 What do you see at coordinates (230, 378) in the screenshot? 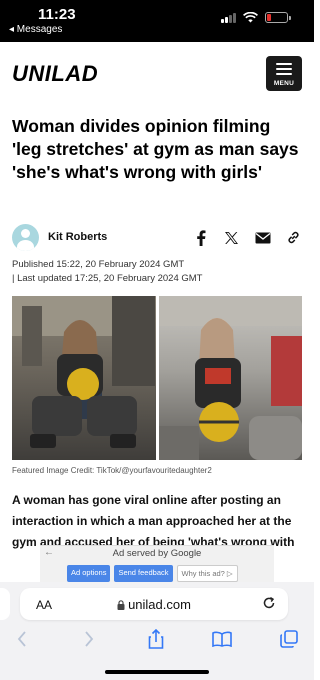
I see `featured-image-right` at bounding box center [230, 378].